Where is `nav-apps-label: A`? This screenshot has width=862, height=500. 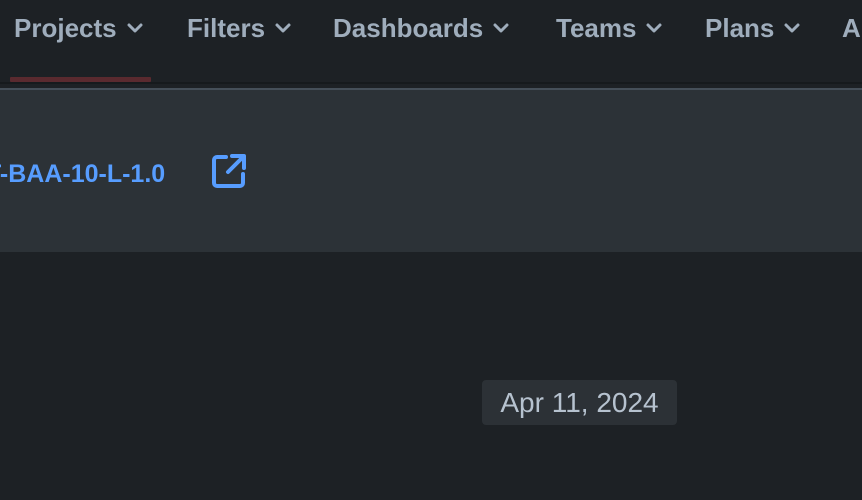 nav-apps-label: A is located at coordinates (851, 27).